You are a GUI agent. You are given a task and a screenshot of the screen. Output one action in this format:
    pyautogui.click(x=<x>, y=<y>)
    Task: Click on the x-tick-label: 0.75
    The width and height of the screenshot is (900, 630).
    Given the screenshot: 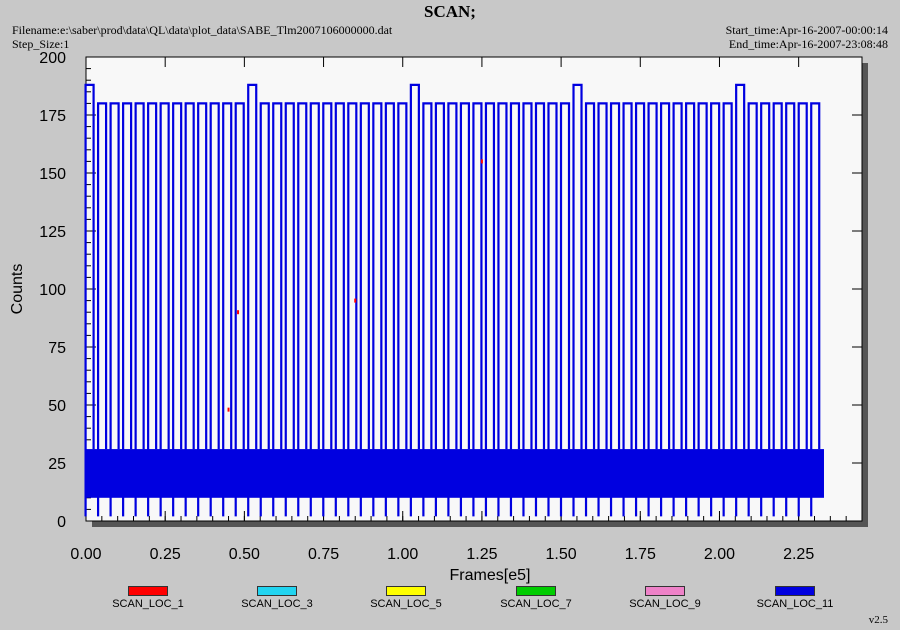 What is the action you would take?
    pyautogui.click(x=323, y=554)
    